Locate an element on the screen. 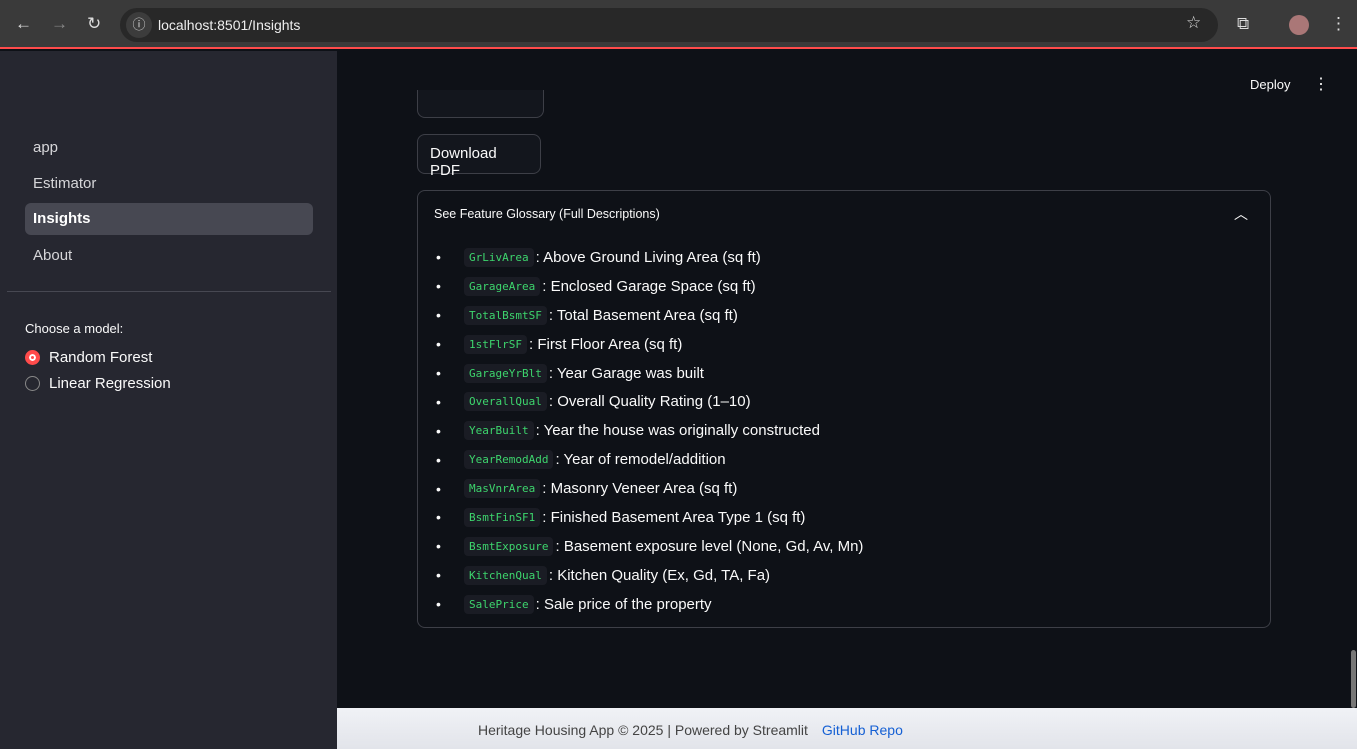 The height and width of the screenshot is (749, 1357). sidebar-item-about: About is located at coordinates (169, 256).